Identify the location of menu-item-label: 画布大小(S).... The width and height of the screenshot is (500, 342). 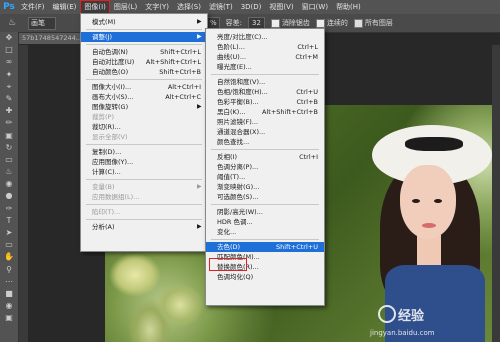
(113, 97).